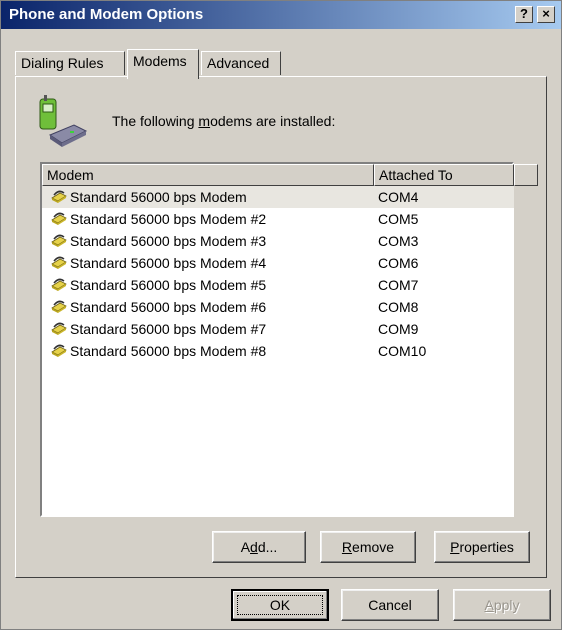 Image resolution: width=564 pixels, height=632 pixels. Describe the element at coordinates (158, 197) in the screenshot. I see `modem-name: Standard 56000 bps Modem` at that location.